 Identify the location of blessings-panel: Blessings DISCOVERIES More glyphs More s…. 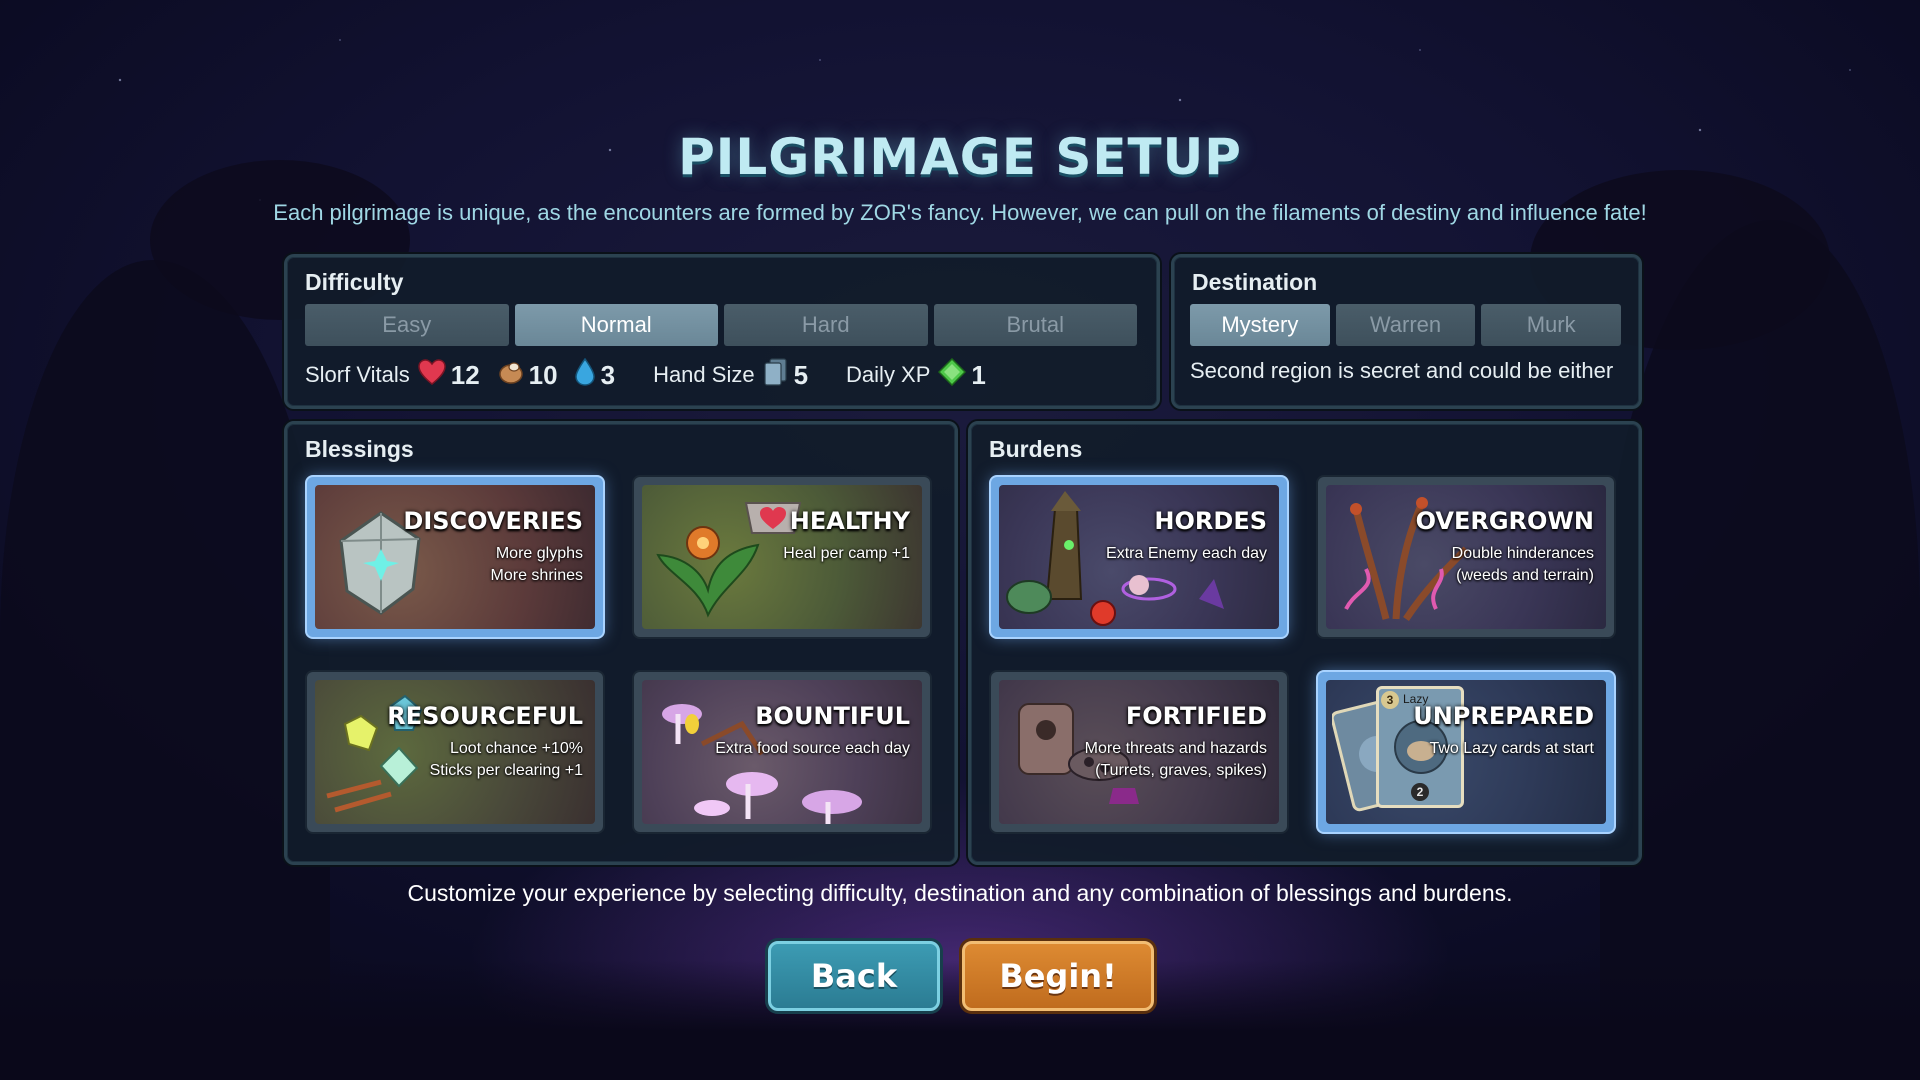
(621, 643).